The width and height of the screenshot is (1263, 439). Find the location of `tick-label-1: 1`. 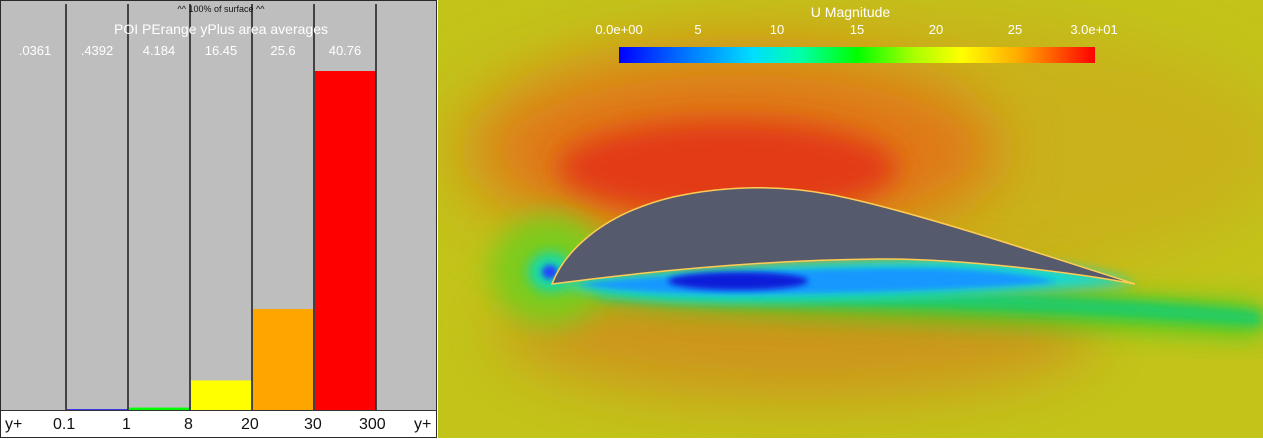

tick-label-1: 1 is located at coordinates (126, 424).